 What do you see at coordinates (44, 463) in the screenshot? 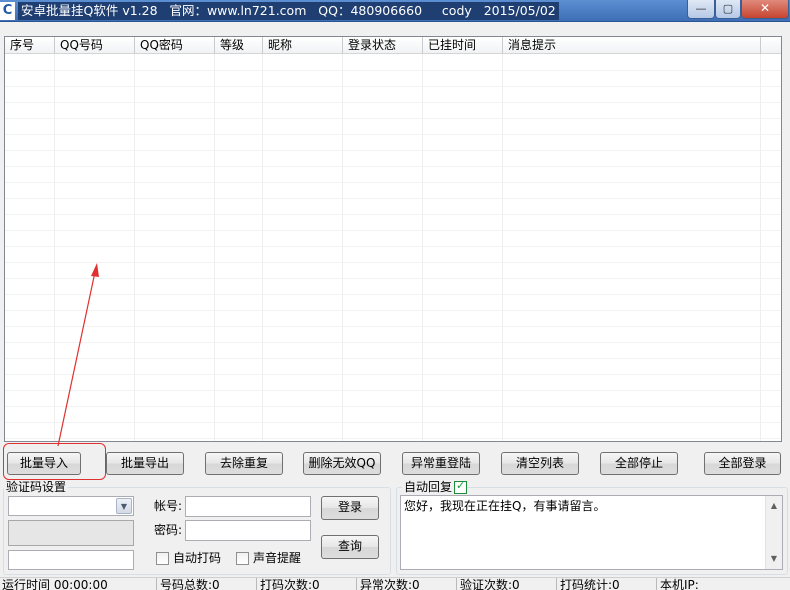
I see `batch-import-button: 批量导入` at bounding box center [44, 463].